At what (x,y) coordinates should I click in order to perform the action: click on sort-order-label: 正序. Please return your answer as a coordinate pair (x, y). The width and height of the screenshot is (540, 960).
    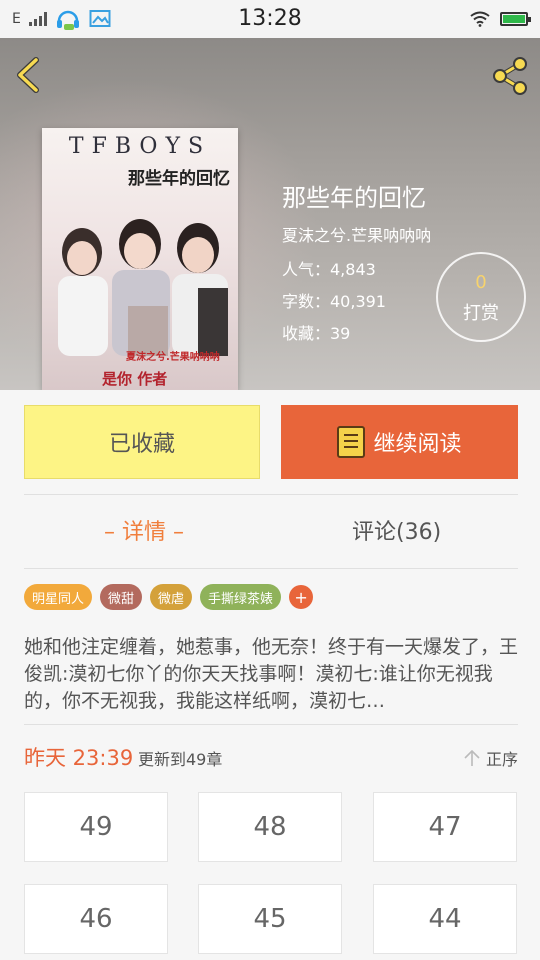
    Looking at the image, I should click on (501, 759).